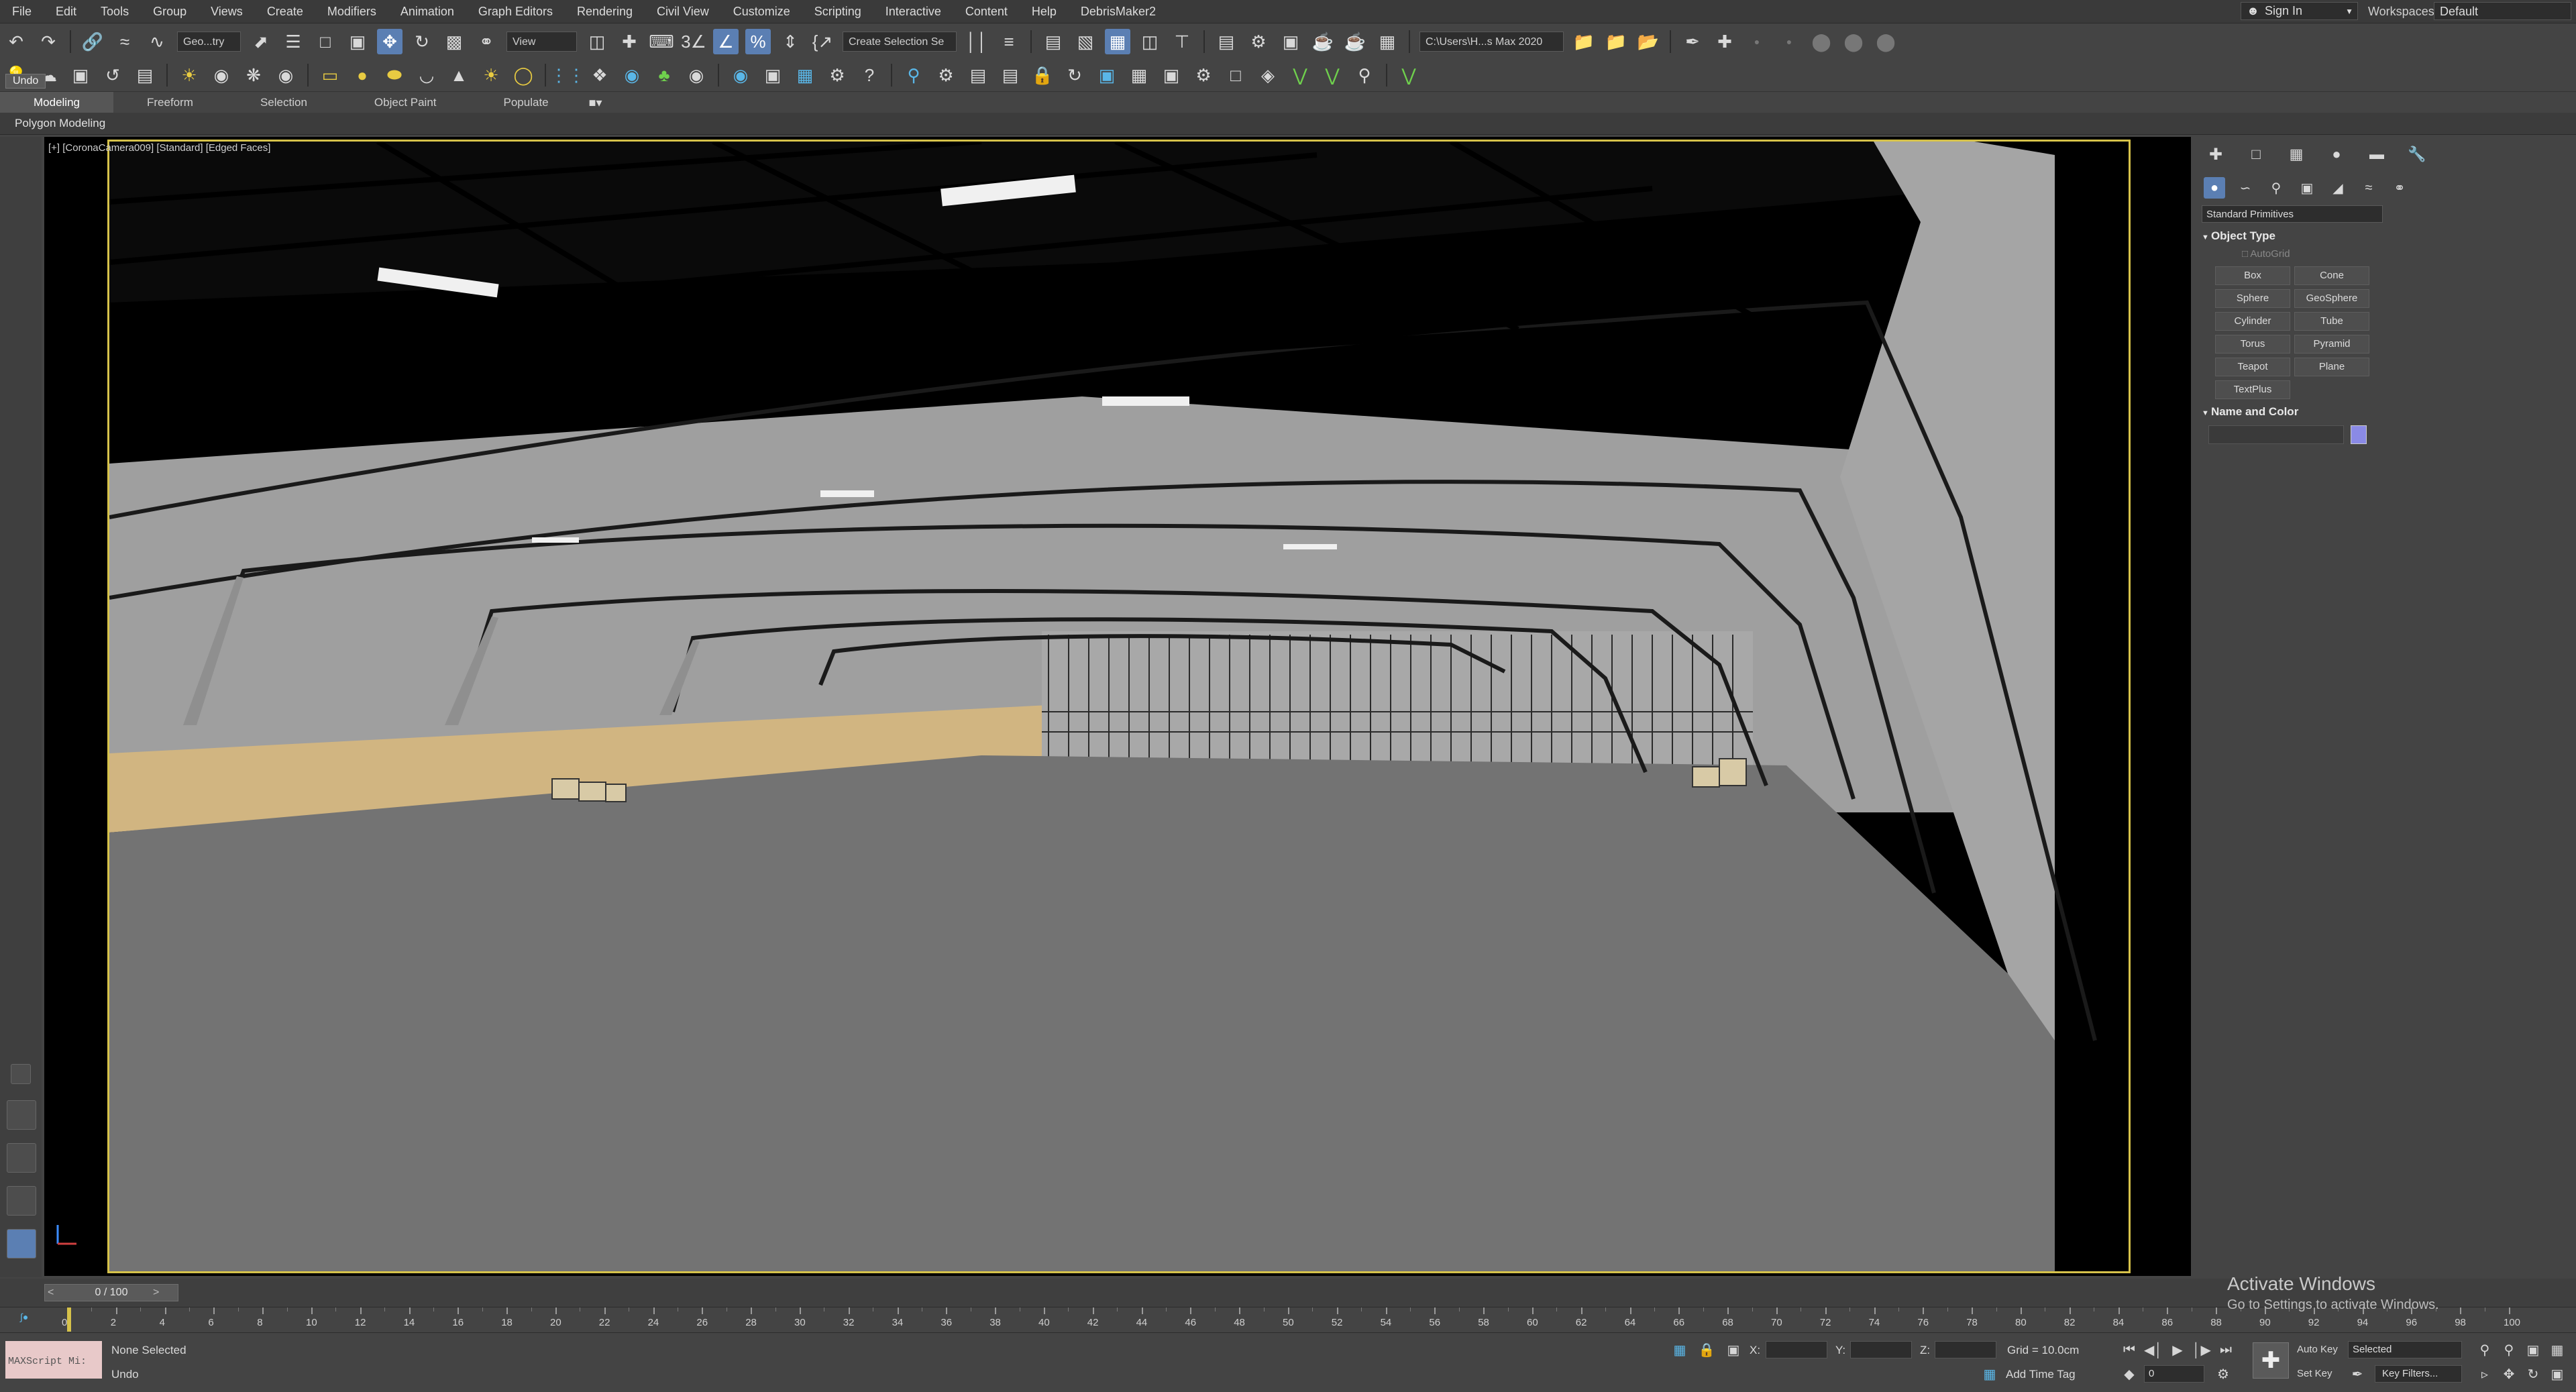 This screenshot has height=1392, width=2576. What do you see at coordinates (1009, 41) in the screenshot?
I see `align-icon: ≡` at bounding box center [1009, 41].